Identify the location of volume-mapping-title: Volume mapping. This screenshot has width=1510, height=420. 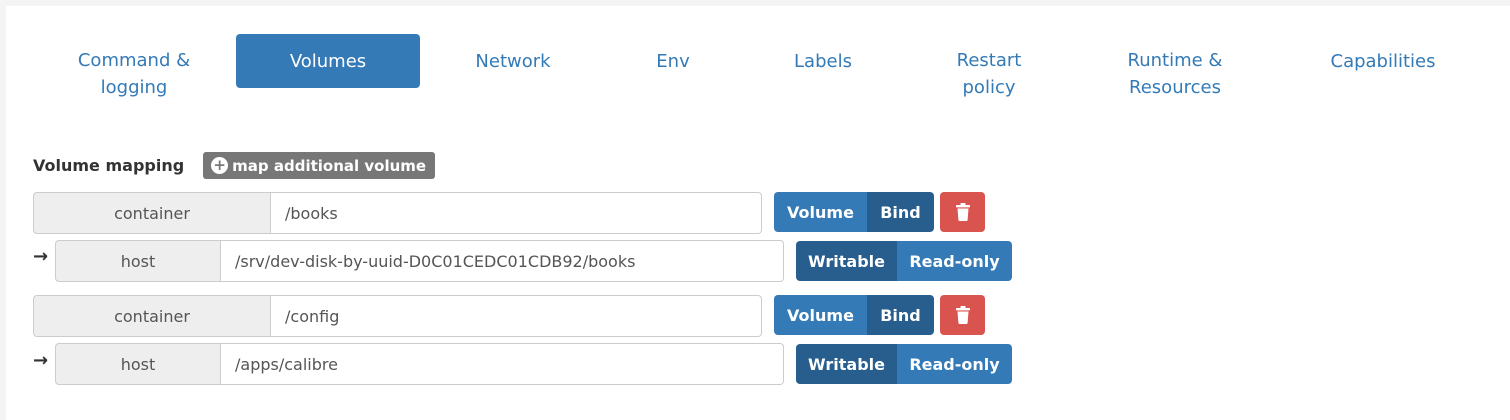
(109, 165).